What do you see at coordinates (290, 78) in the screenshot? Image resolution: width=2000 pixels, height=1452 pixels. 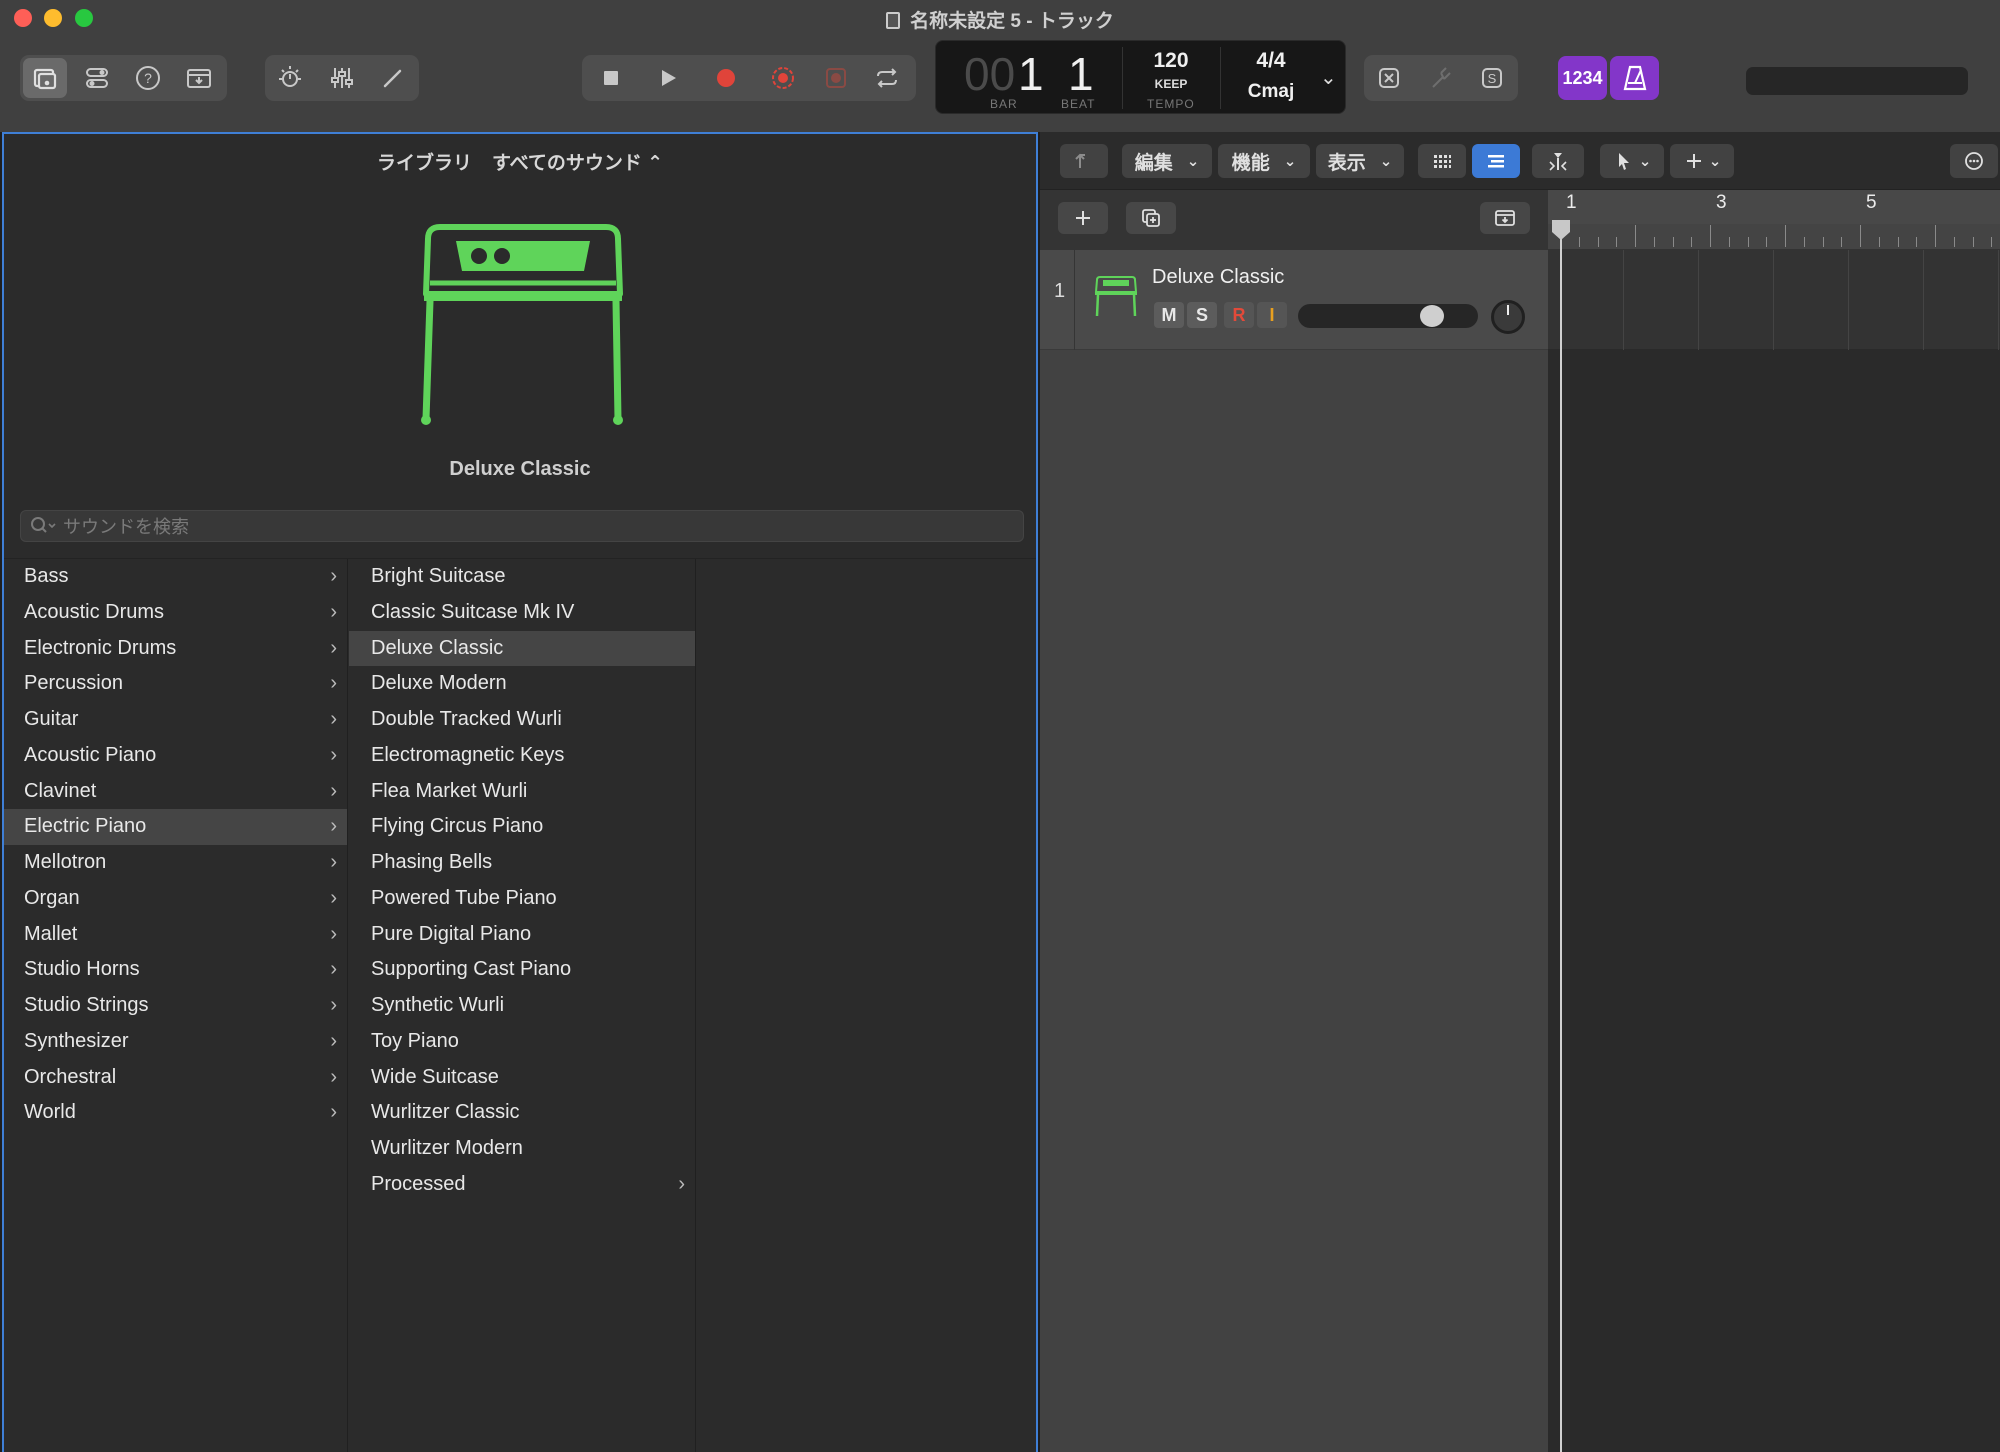 I see `smart-controls-button` at bounding box center [290, 78].